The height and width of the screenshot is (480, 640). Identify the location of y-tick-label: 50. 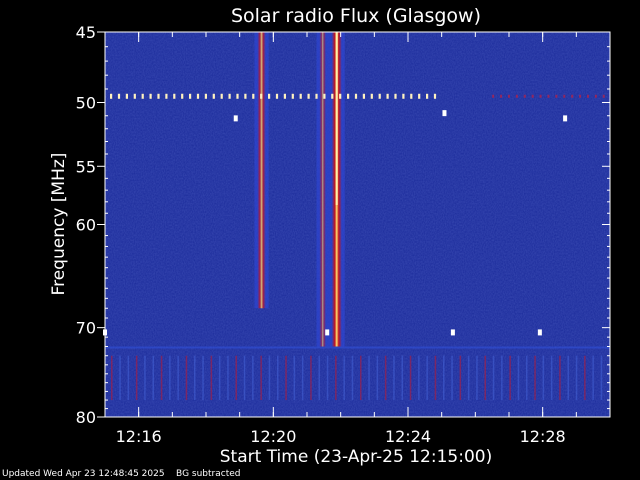
(86, 103).